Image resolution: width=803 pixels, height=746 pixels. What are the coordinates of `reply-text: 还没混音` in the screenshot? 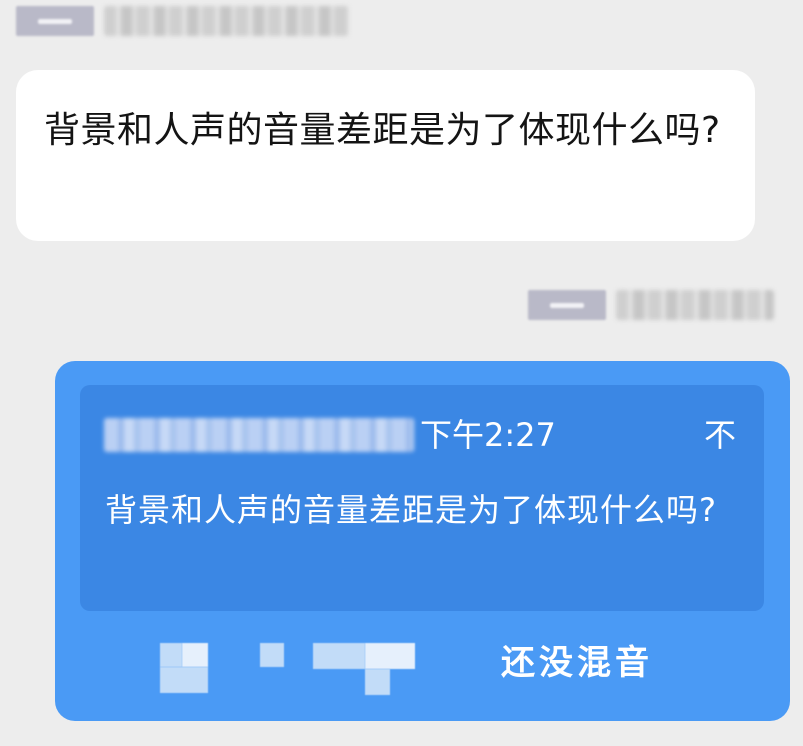 It's located at (577, 663).